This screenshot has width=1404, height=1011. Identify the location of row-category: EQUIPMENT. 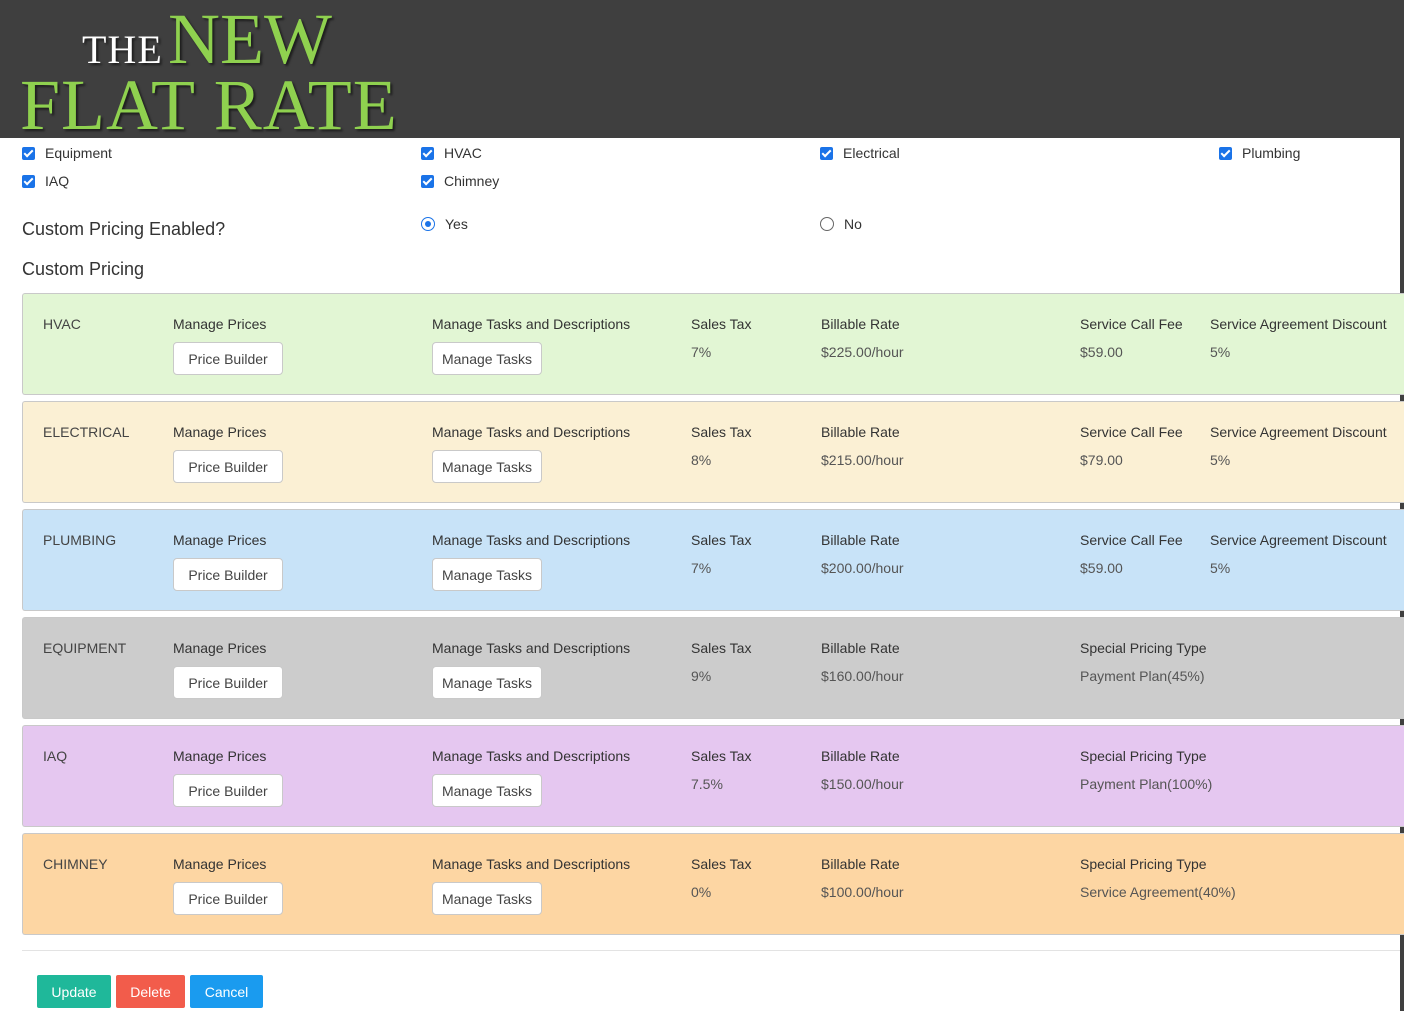
(85, 648).